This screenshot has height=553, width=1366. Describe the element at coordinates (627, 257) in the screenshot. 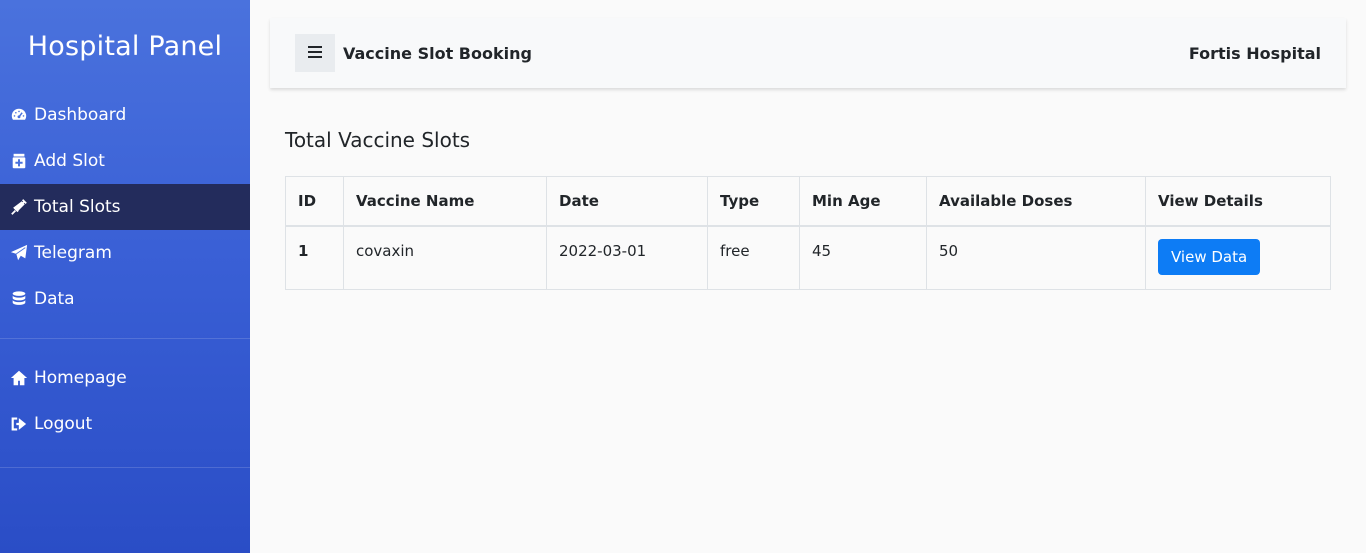

I see `cell-date: 2022-03-01` at that location.